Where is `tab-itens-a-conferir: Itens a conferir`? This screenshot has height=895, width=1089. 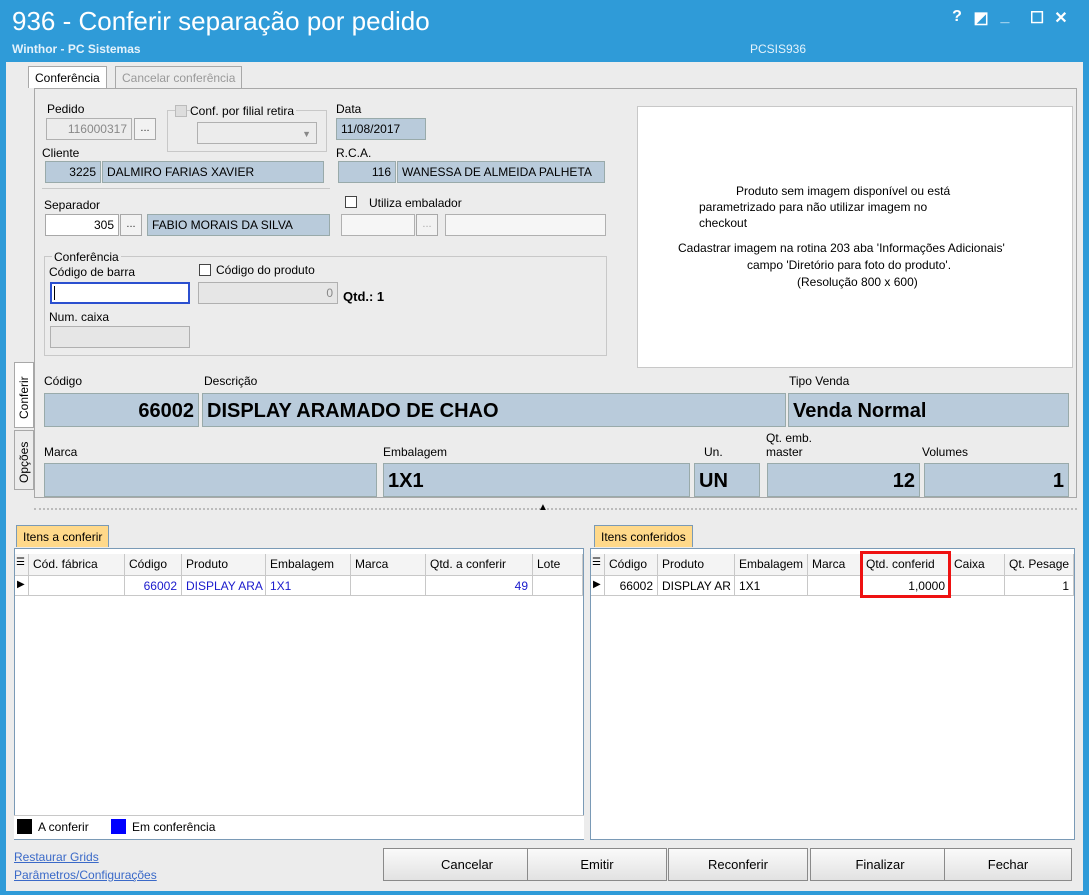
tab-itens-a-conferir: Itens a conferir is located at coordinates (63, 536).